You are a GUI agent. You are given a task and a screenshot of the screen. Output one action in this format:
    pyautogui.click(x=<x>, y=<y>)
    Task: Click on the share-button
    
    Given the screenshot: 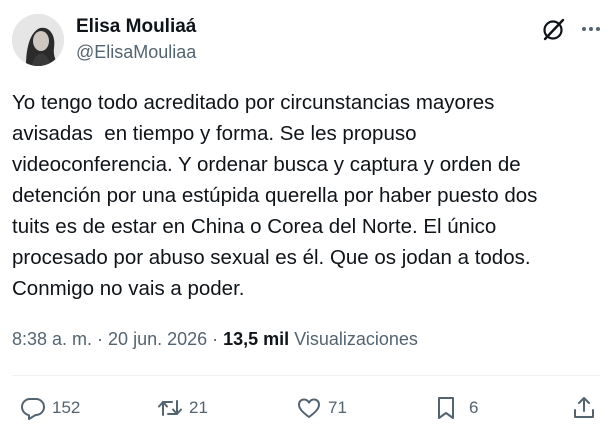 What is the action you would take?
    pyautogui.click(x=584, y=408)
    